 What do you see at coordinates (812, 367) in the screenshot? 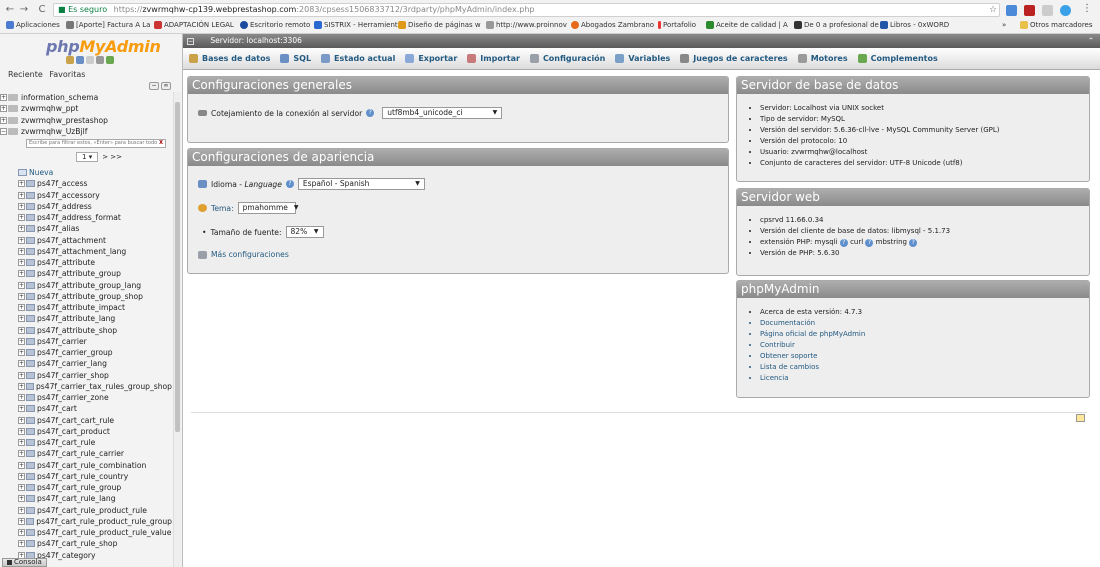
I see `changelog-link: Lista de cambios` at bounding box center [812, 367].